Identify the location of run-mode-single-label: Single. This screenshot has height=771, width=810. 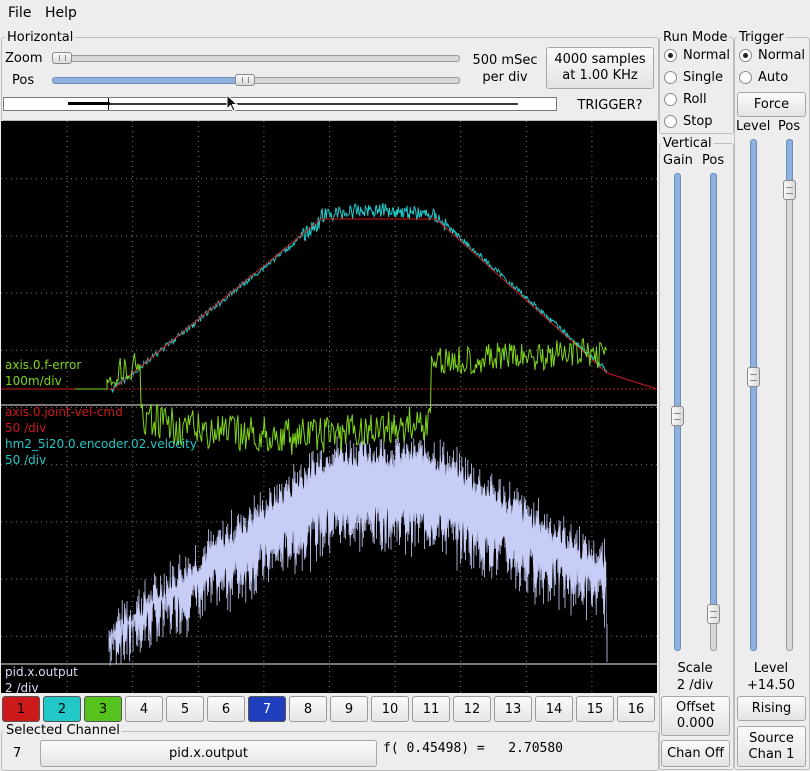
(703, 77).